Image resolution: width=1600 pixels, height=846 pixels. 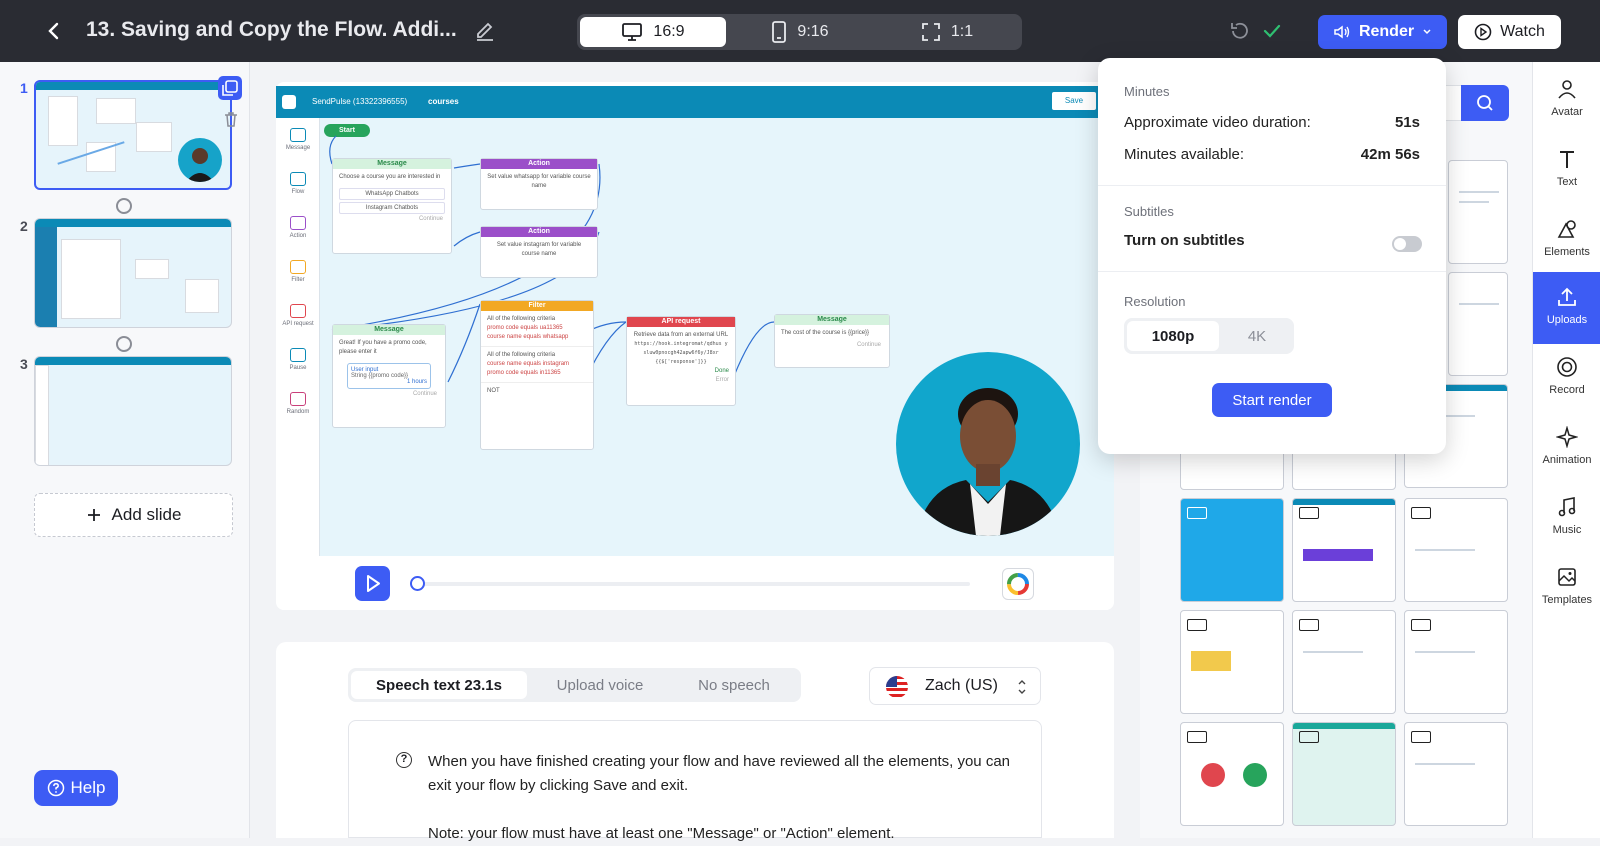 What do you see at coordinates (439, 685) in the screenshot?
I see `tab-speech-text: Speech text 23.1s` at bounding box center [439, 685].